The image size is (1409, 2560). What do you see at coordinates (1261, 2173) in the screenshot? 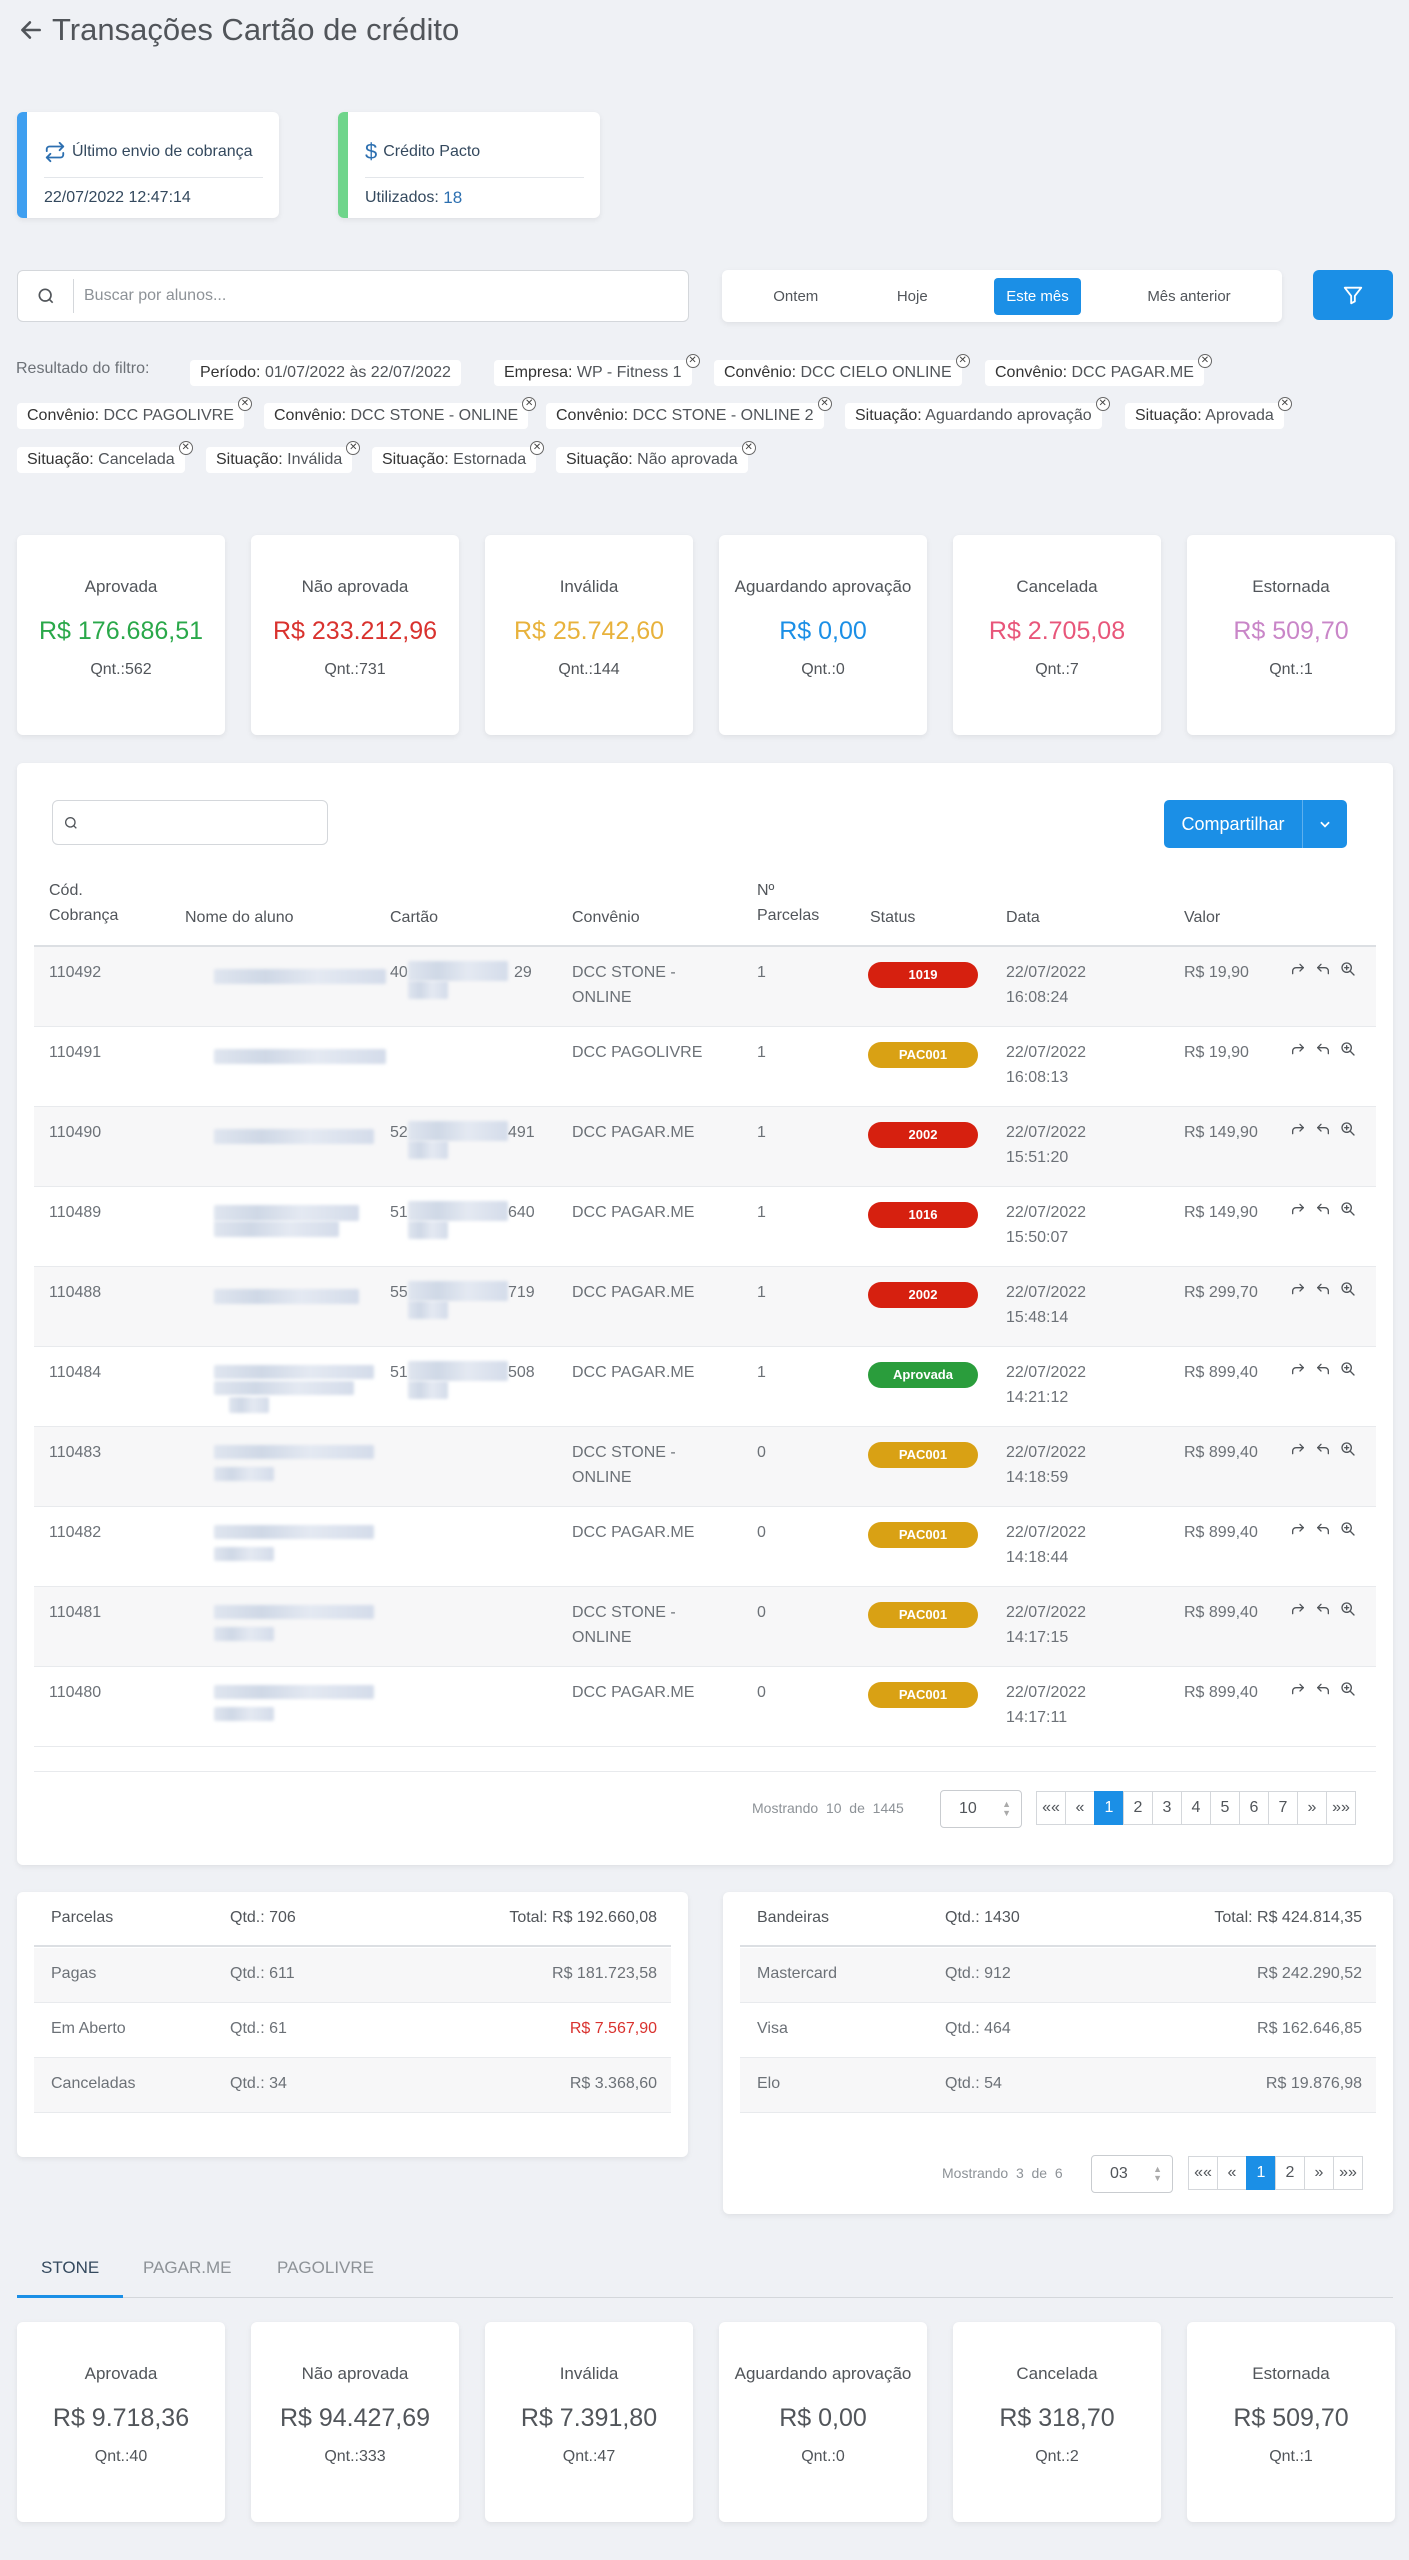
I see `page-link: 1` at bounding box center [1261, 2173].